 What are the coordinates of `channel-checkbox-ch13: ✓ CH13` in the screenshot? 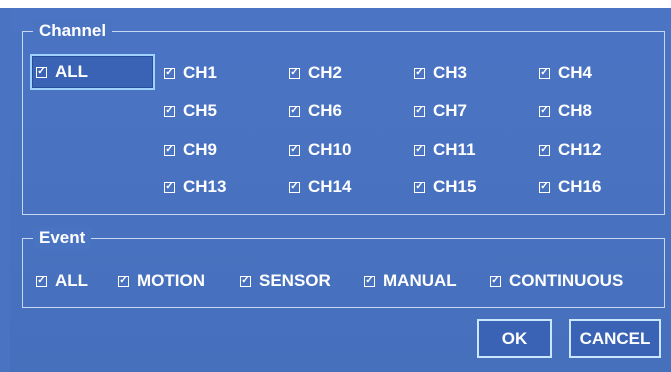 It's located at (195, 187).